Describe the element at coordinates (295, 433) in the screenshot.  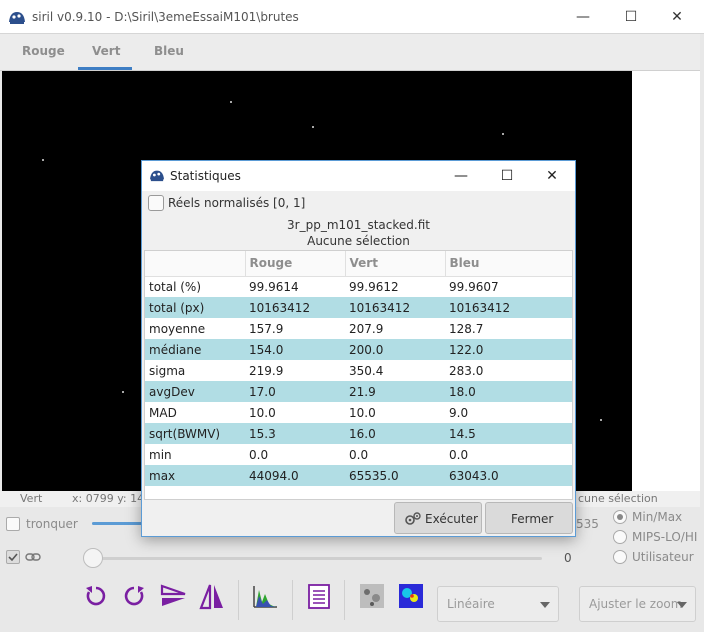
I see `rouge-value: 15.3` at that location.